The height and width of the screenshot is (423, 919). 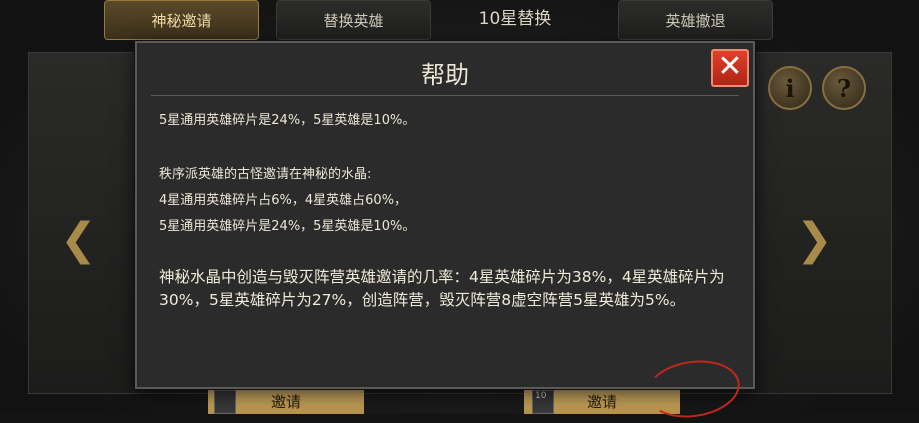 What do you see at coordinates (265, 174) in the screenshot?
I see `help-line: 秩序派英雄的古怪邀请在神秘的水晶:` at bounding box center [265, 174].